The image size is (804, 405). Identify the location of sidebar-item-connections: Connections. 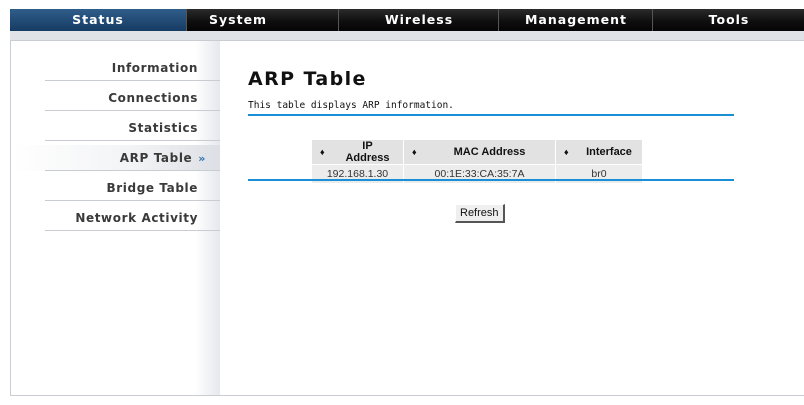
(115, 98).